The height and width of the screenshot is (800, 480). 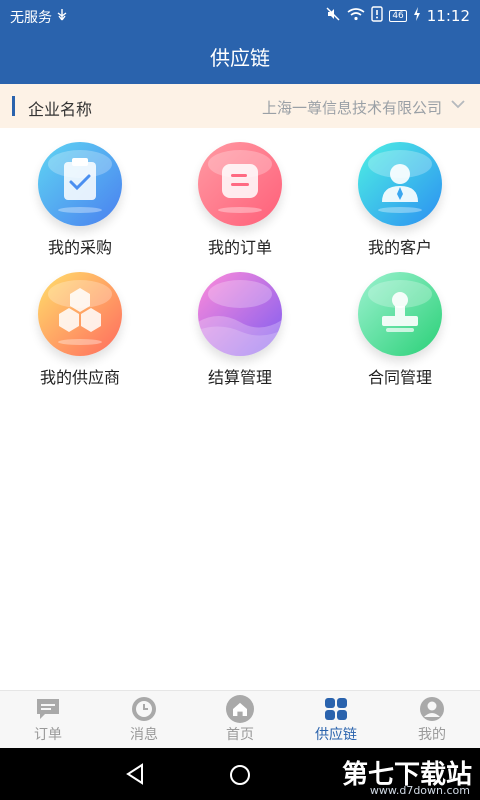 I want to click on hexagons-icon, so click(x=80, y=314).